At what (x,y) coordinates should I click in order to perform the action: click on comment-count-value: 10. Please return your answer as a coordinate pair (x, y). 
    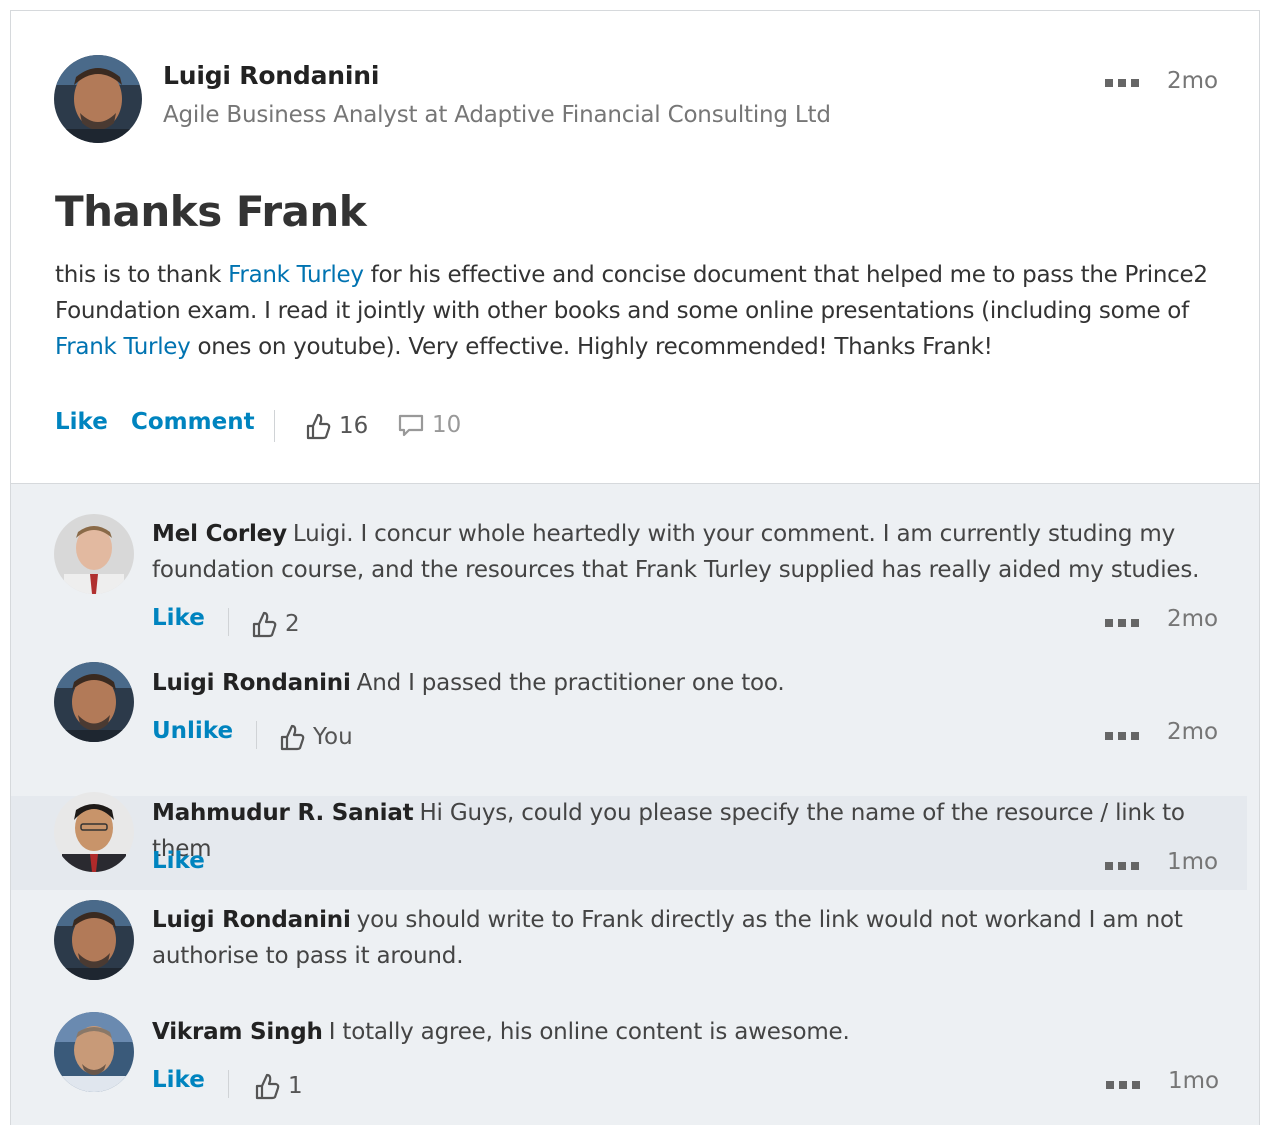
    Looking at the image, I should click on (447, 425).